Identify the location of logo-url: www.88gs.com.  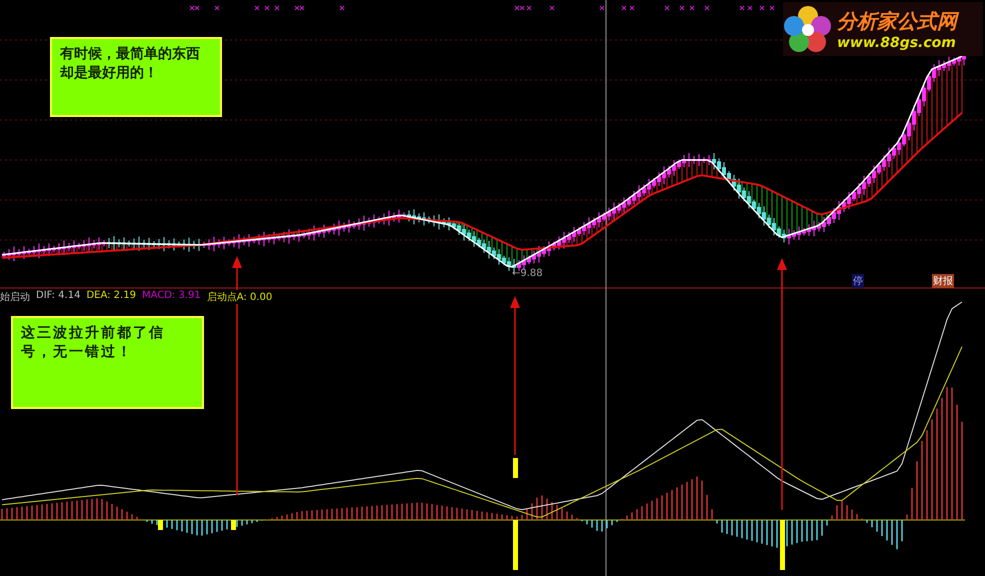
(896, 42).